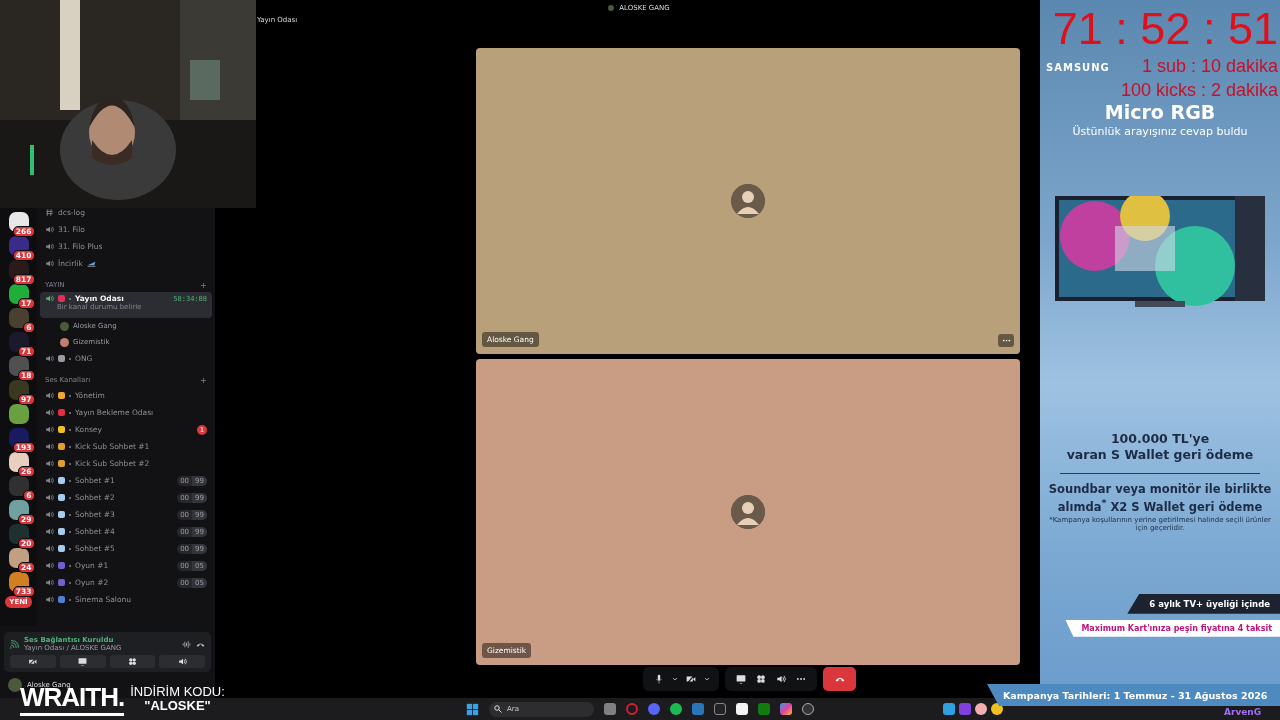  I want to click on promo-label: İNDİRİM KODU:, so click(177, 692).